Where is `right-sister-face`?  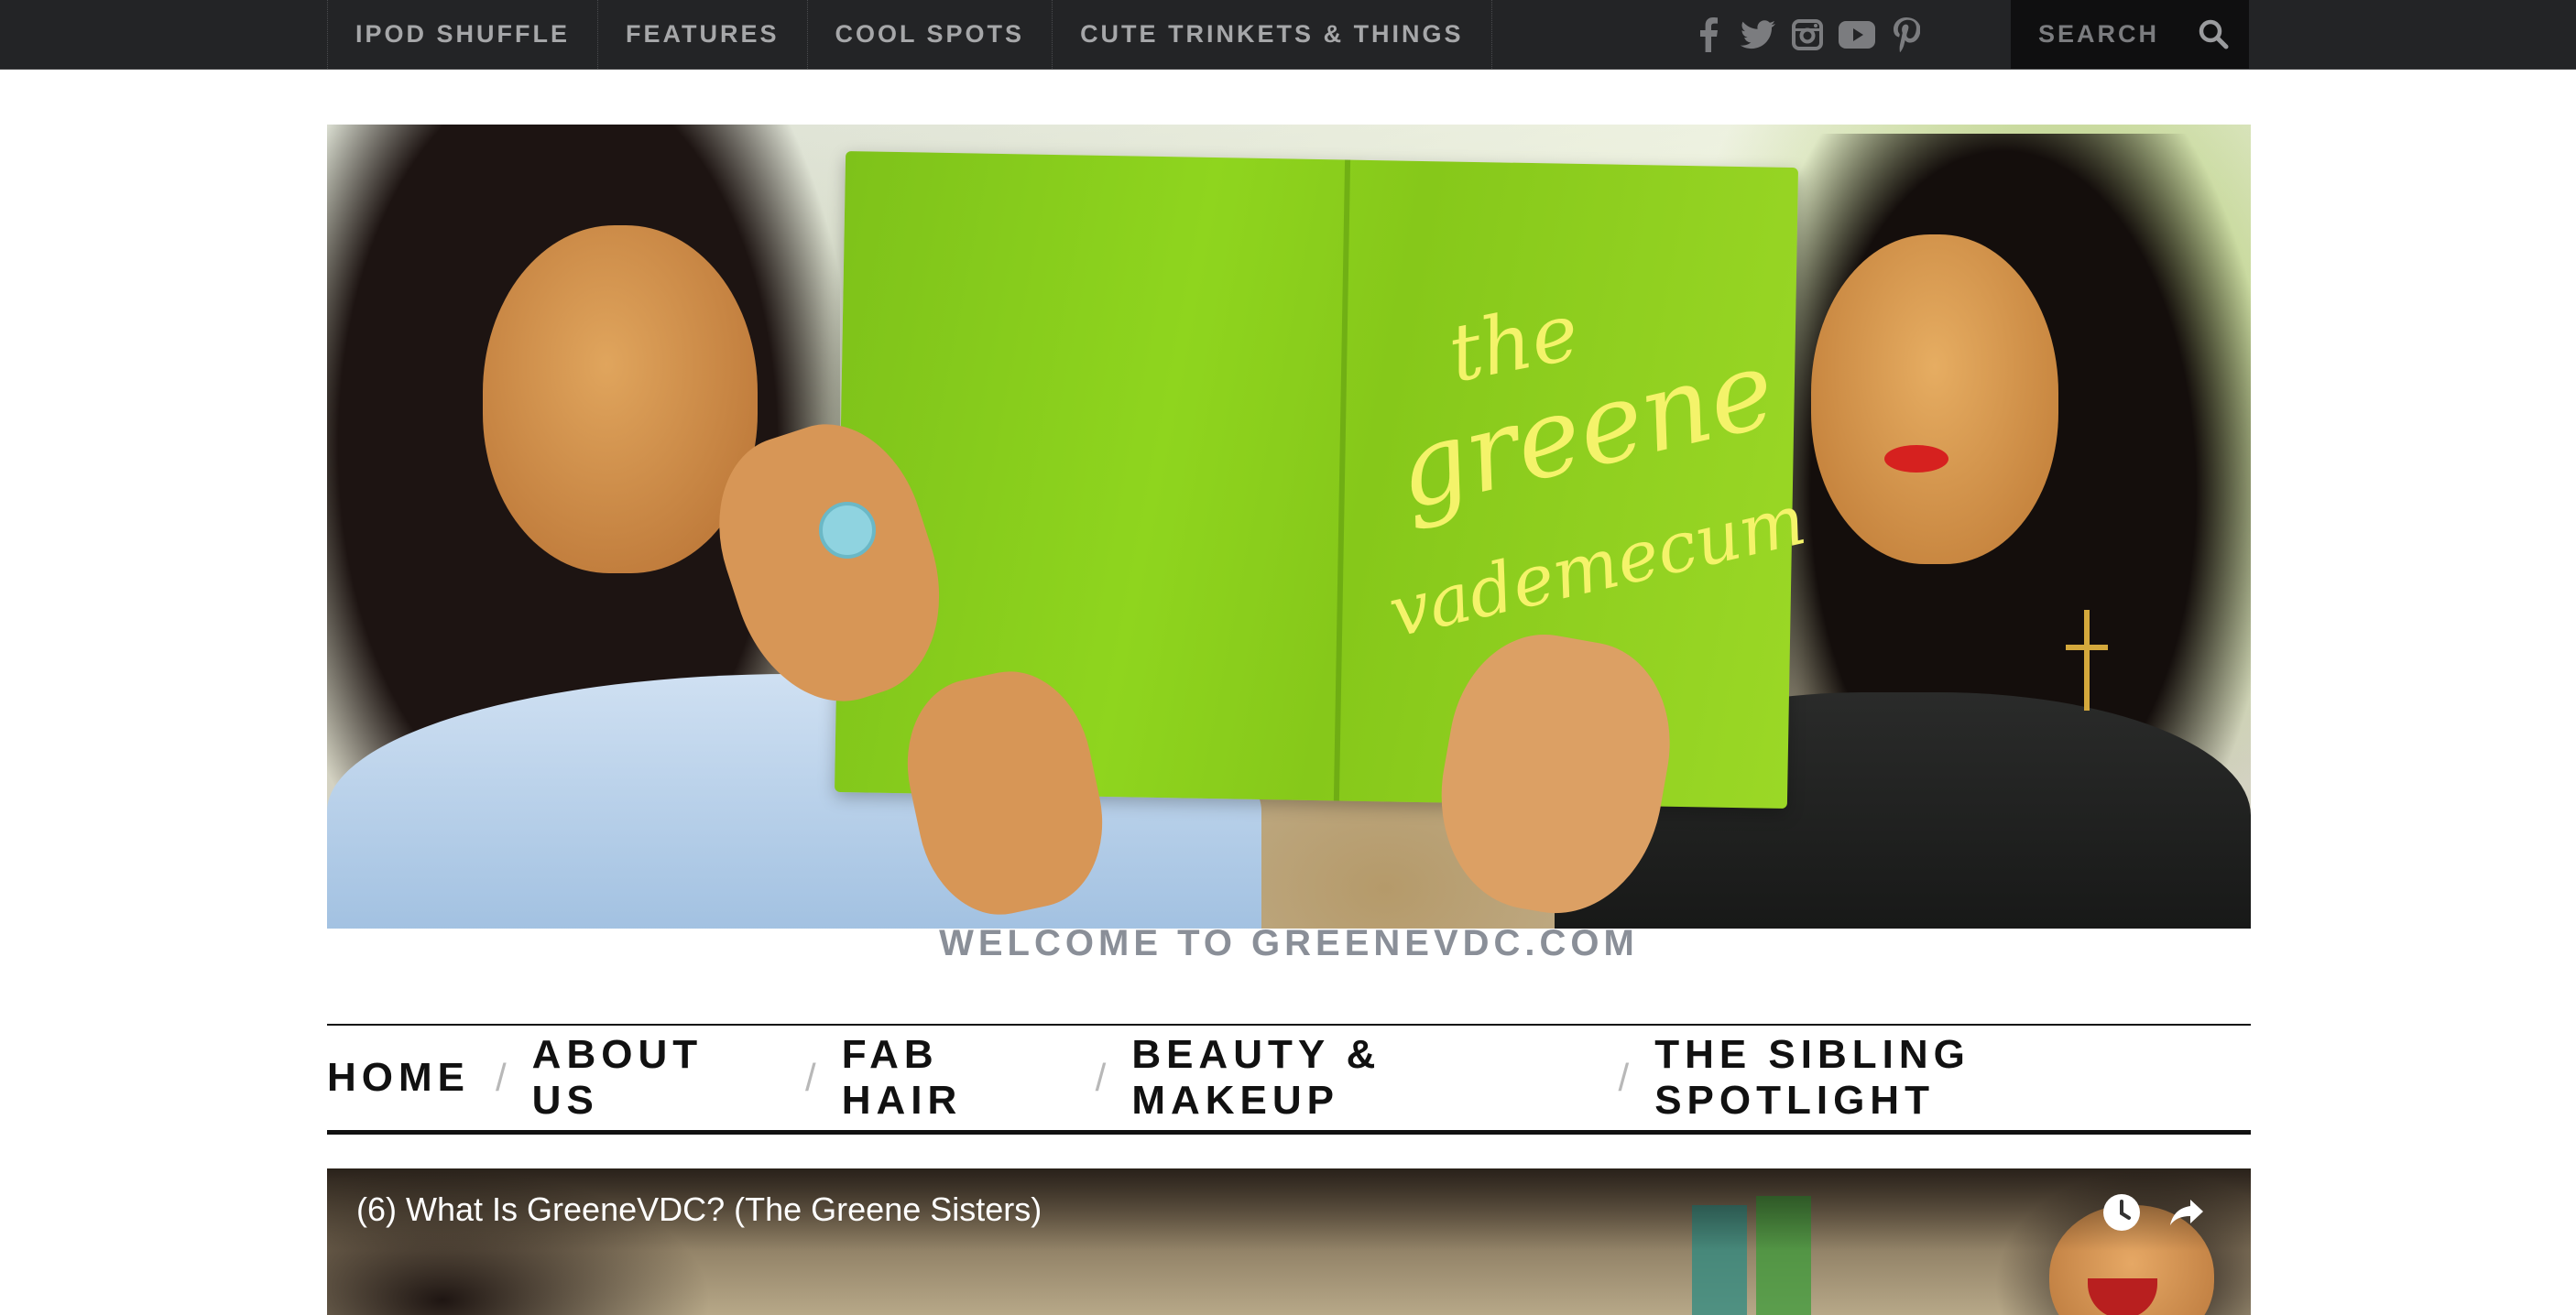
right-sister-face is located at coordinates (1935, 399).